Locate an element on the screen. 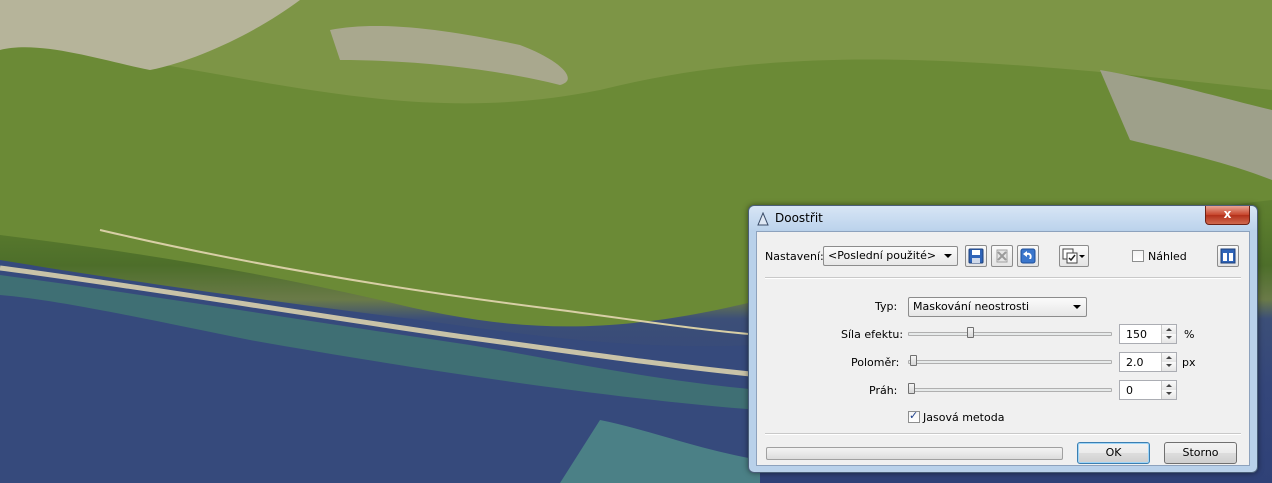 This screenshot has height=483, width=1272. type-select: Maskování neostrosti is located at coordinates (997, 307).